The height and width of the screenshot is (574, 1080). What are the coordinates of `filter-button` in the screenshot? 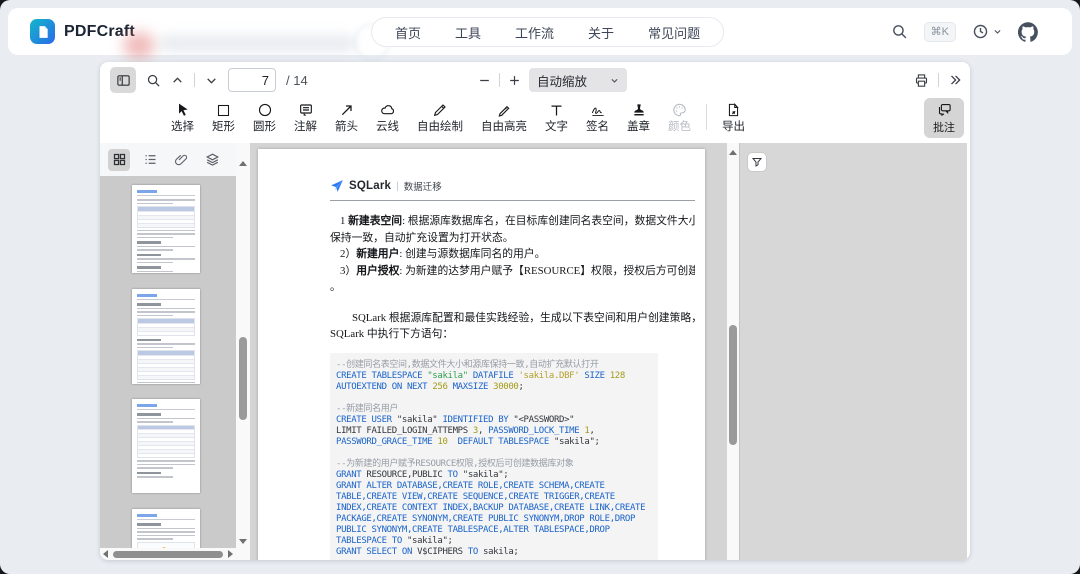 It's located at (757, 162).